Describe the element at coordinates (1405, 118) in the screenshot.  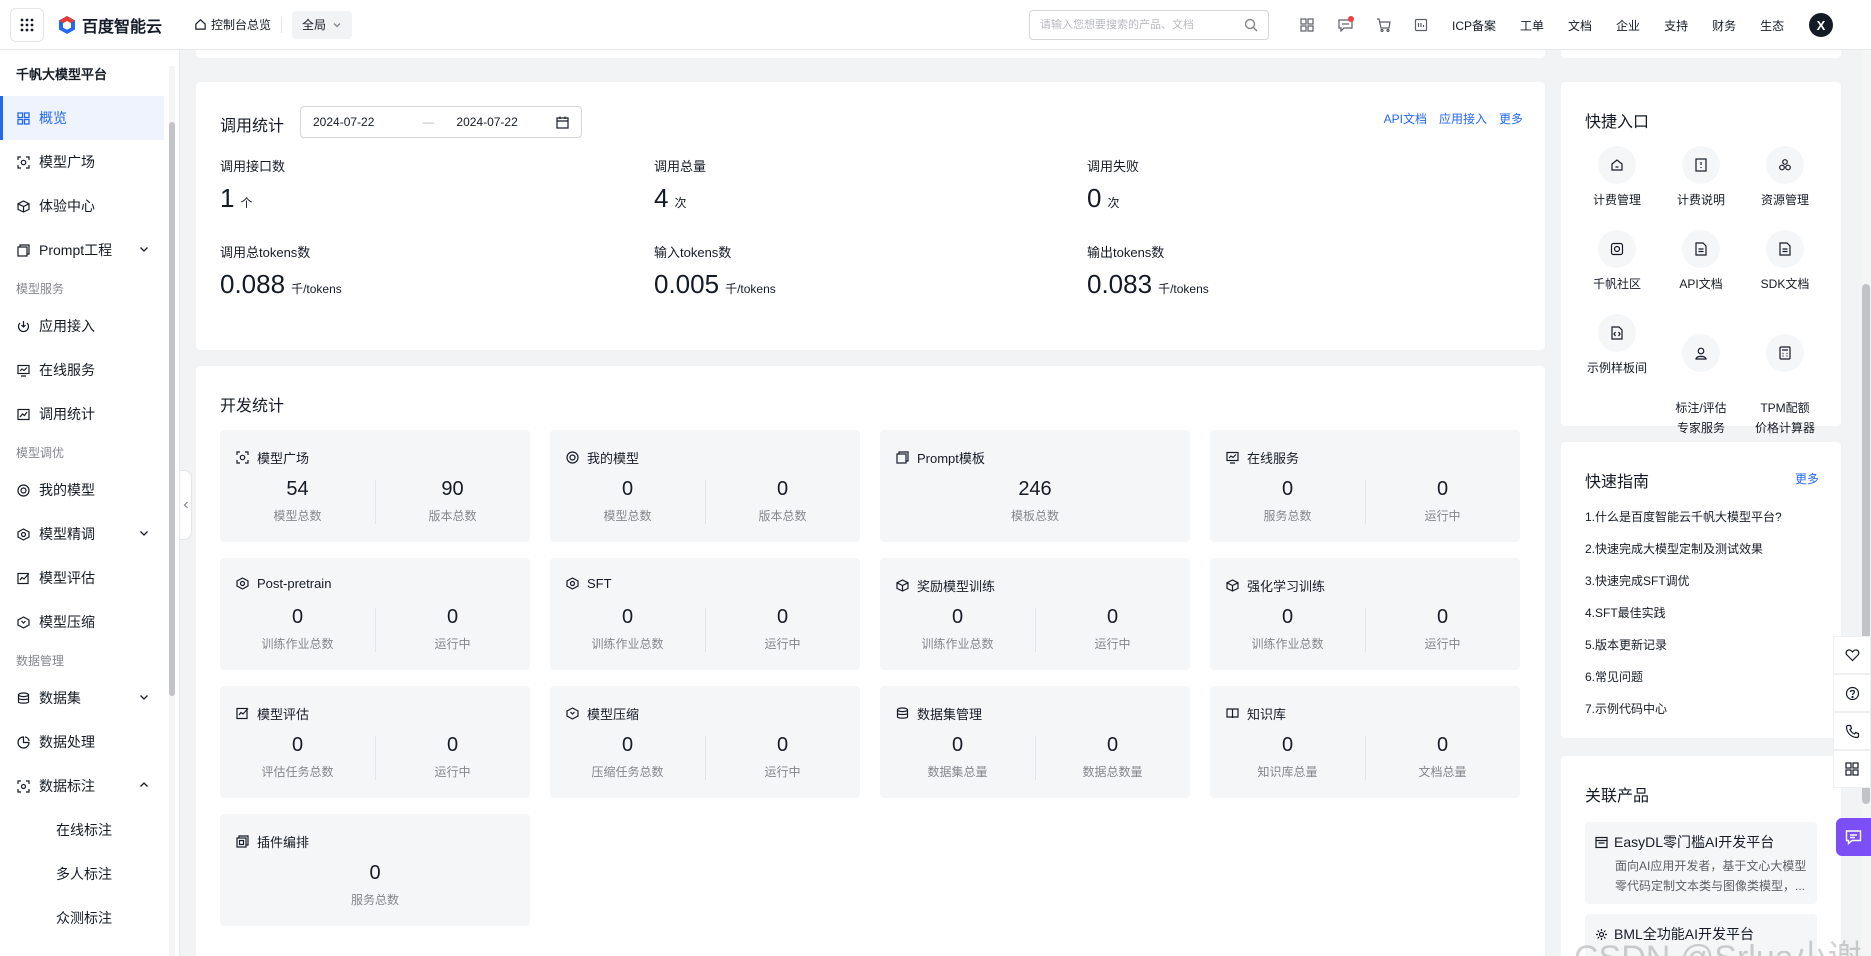
I see `api-docs-link: API文档` at that location.